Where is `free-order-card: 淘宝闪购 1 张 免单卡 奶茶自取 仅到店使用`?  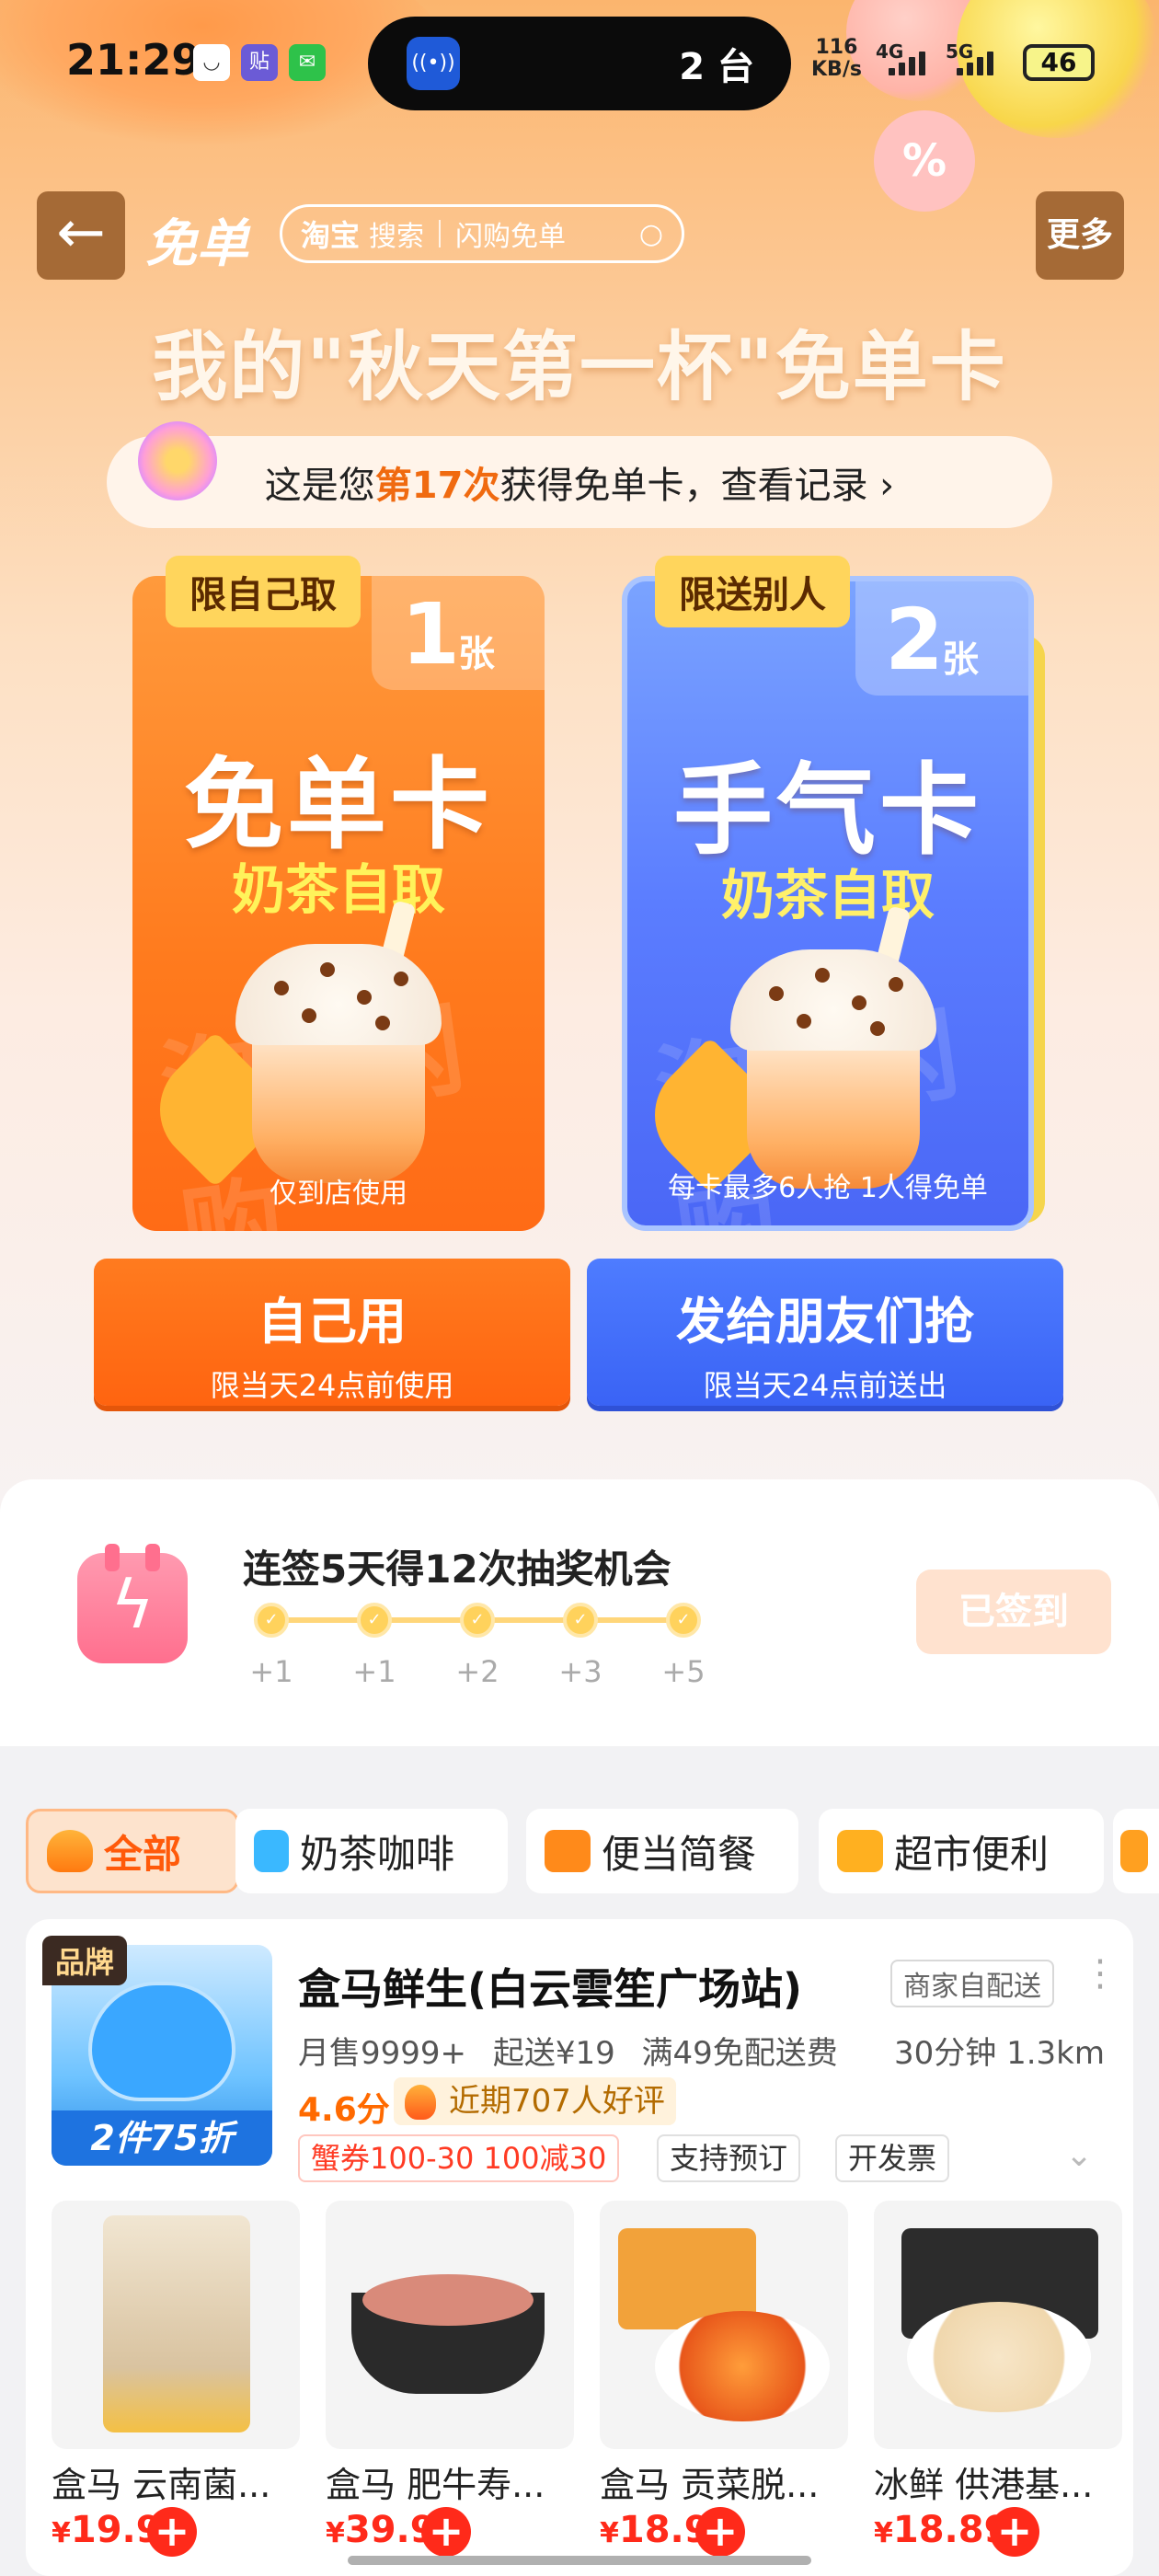 free-order-card: 淘宝闪购 1 张 免单卡 奶茶自取 仅到店使用 is located at coordinates (338, 903).